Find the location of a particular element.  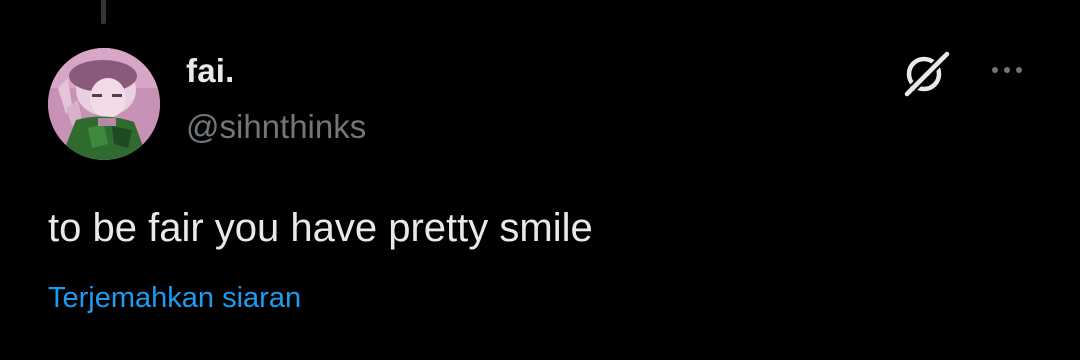

translate-post-link: Terjemahkan siaran is located at coordinates (174, 298).